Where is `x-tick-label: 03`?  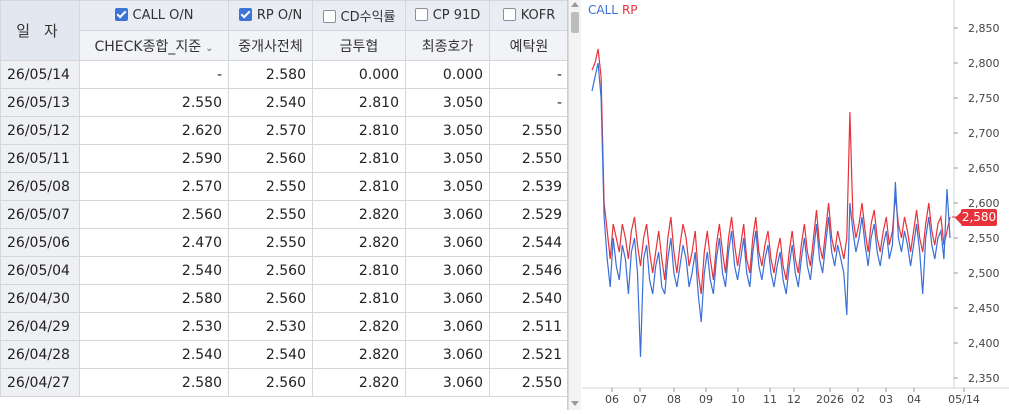 x-tick-label: 03 is located at coordinates (886, 399).